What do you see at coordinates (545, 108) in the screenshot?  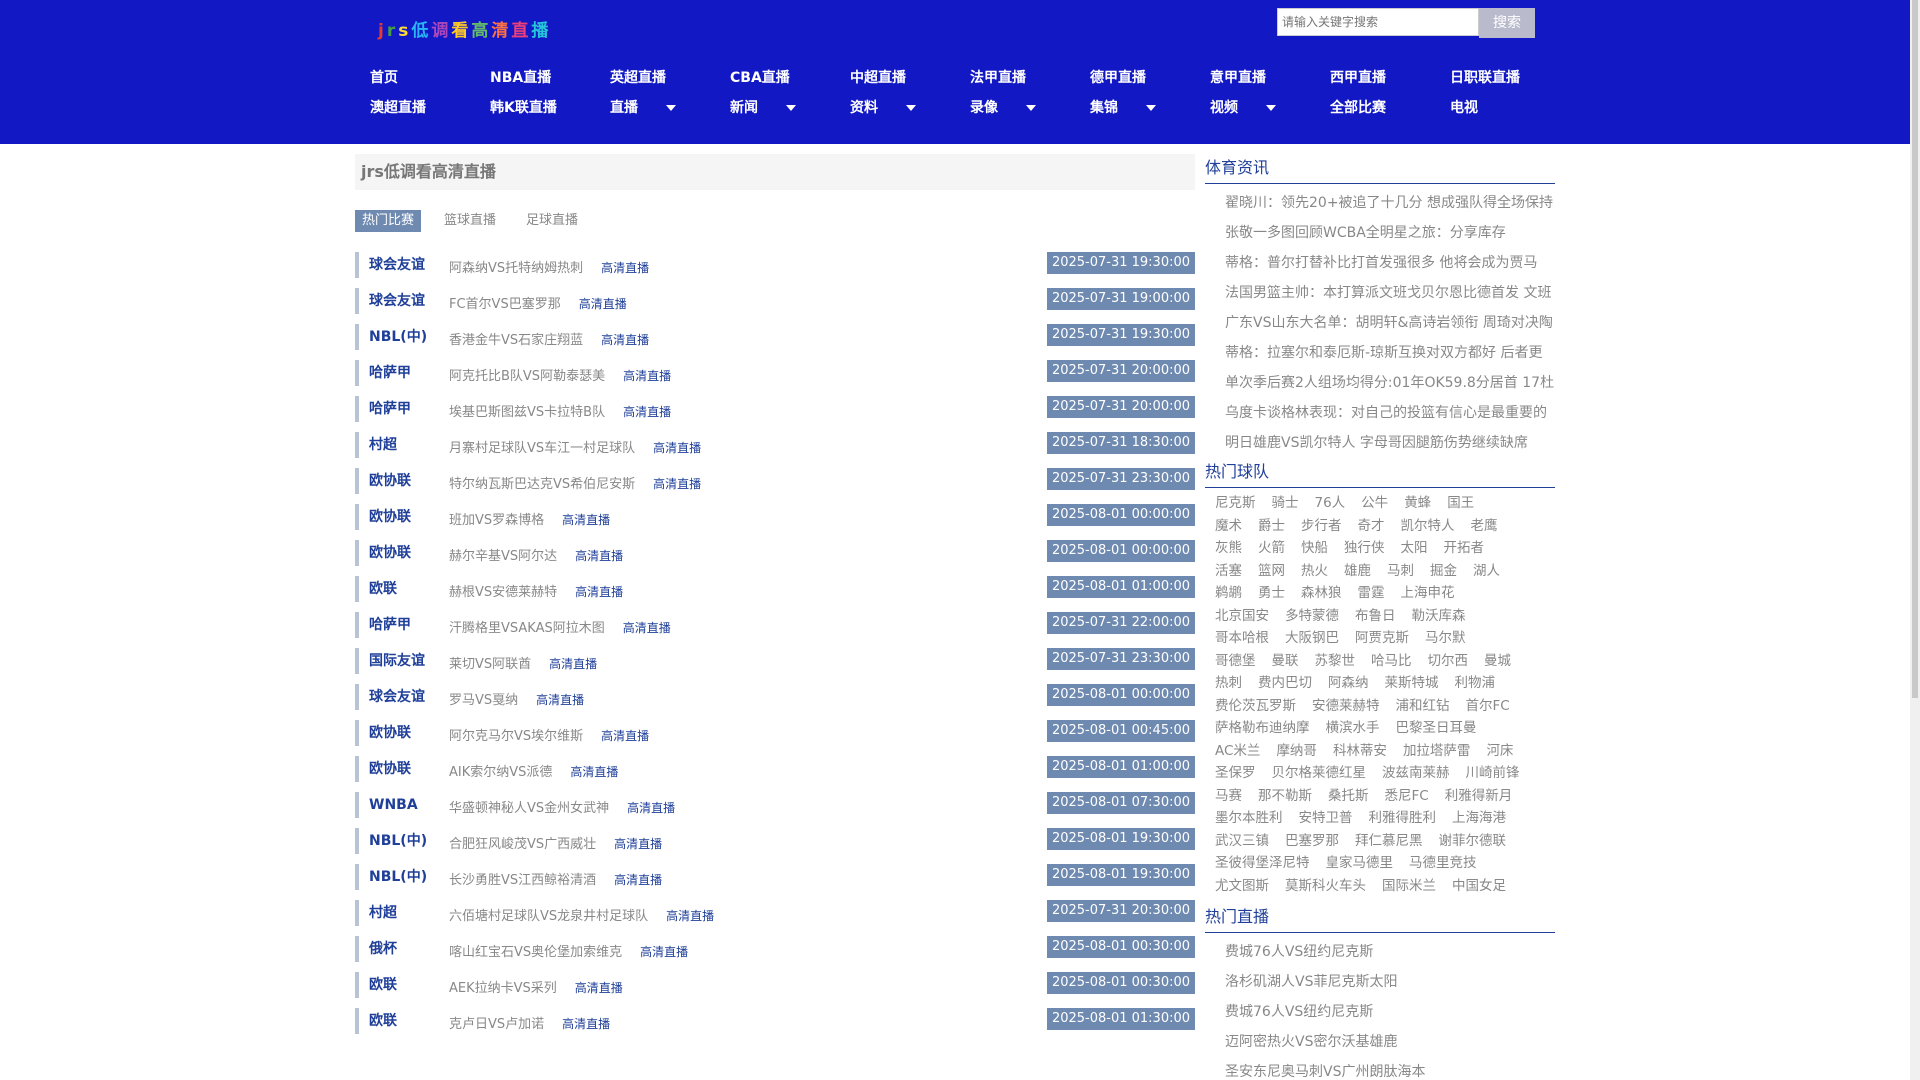 I see `nav-link: 韩K联直播` at bounding box center [545, 108].